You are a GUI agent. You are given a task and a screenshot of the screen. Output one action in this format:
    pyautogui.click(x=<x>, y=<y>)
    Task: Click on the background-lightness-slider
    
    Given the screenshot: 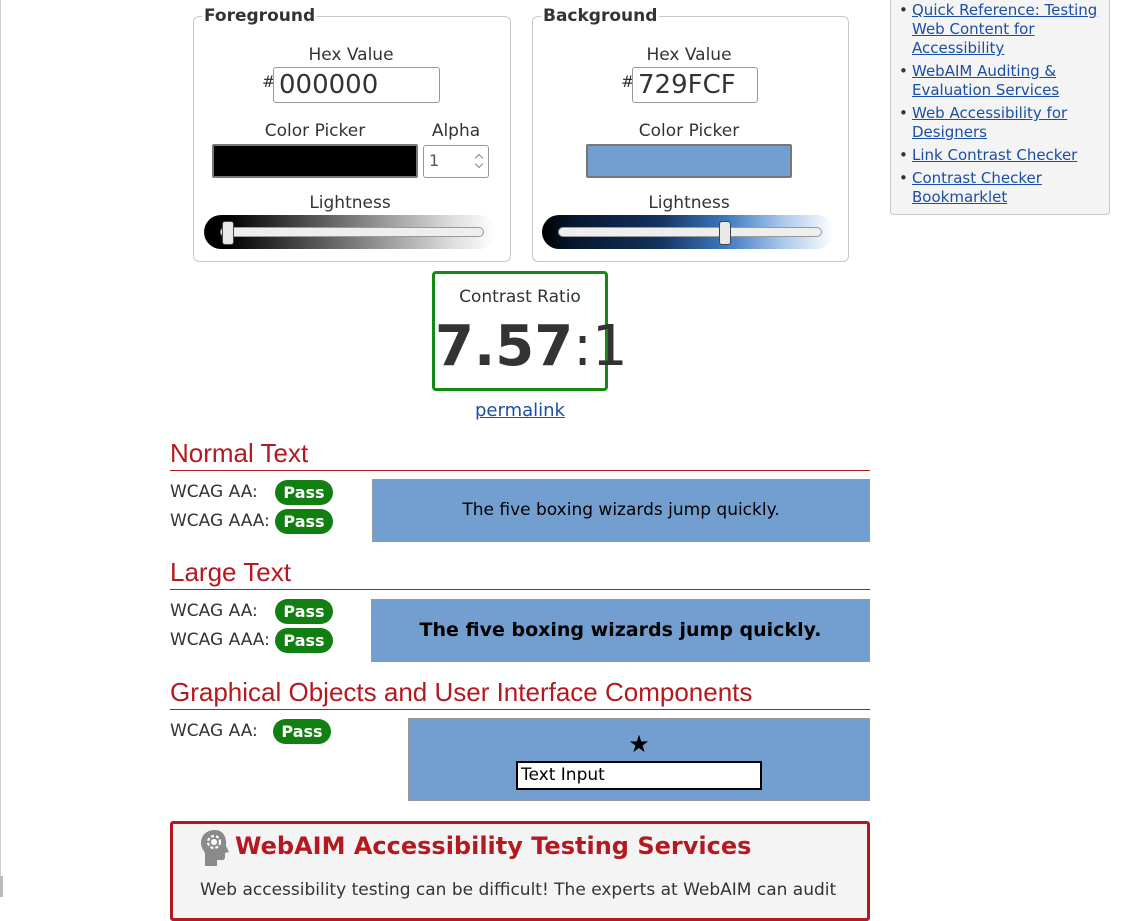 What is the action you would take?
    pyautogui.click(x=688, y=232)
    